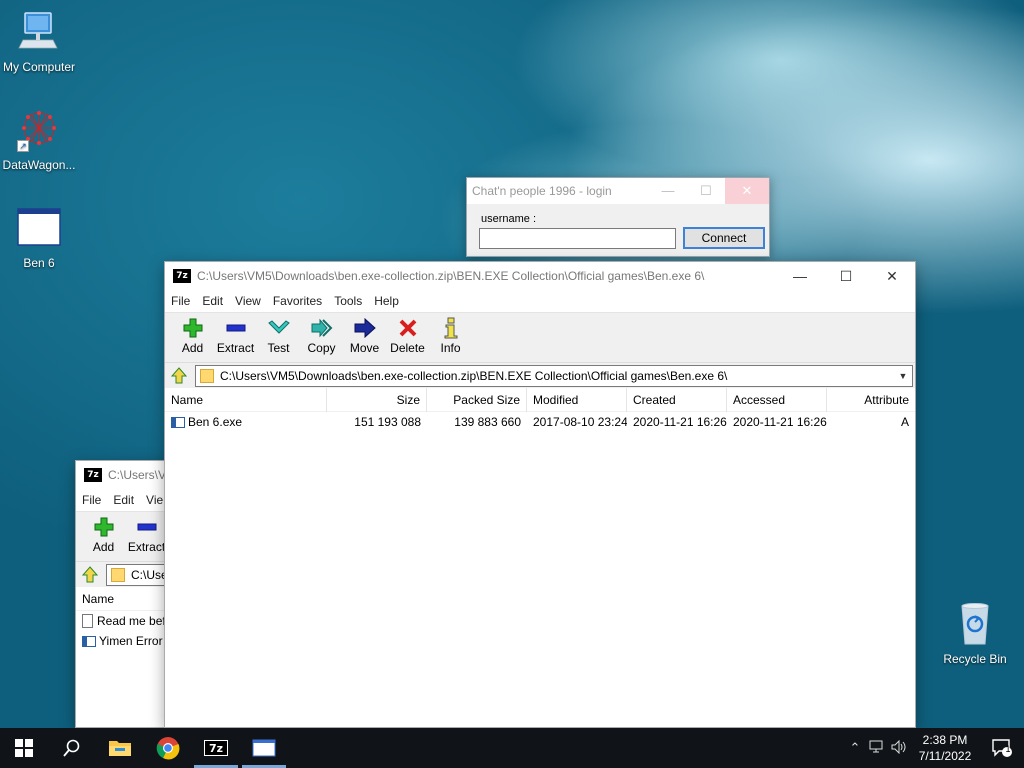 This screenshot has height=768, width=1024. Describe the element at coordinates (39, 228) in the screenshot. I see `window-icon` at that location.